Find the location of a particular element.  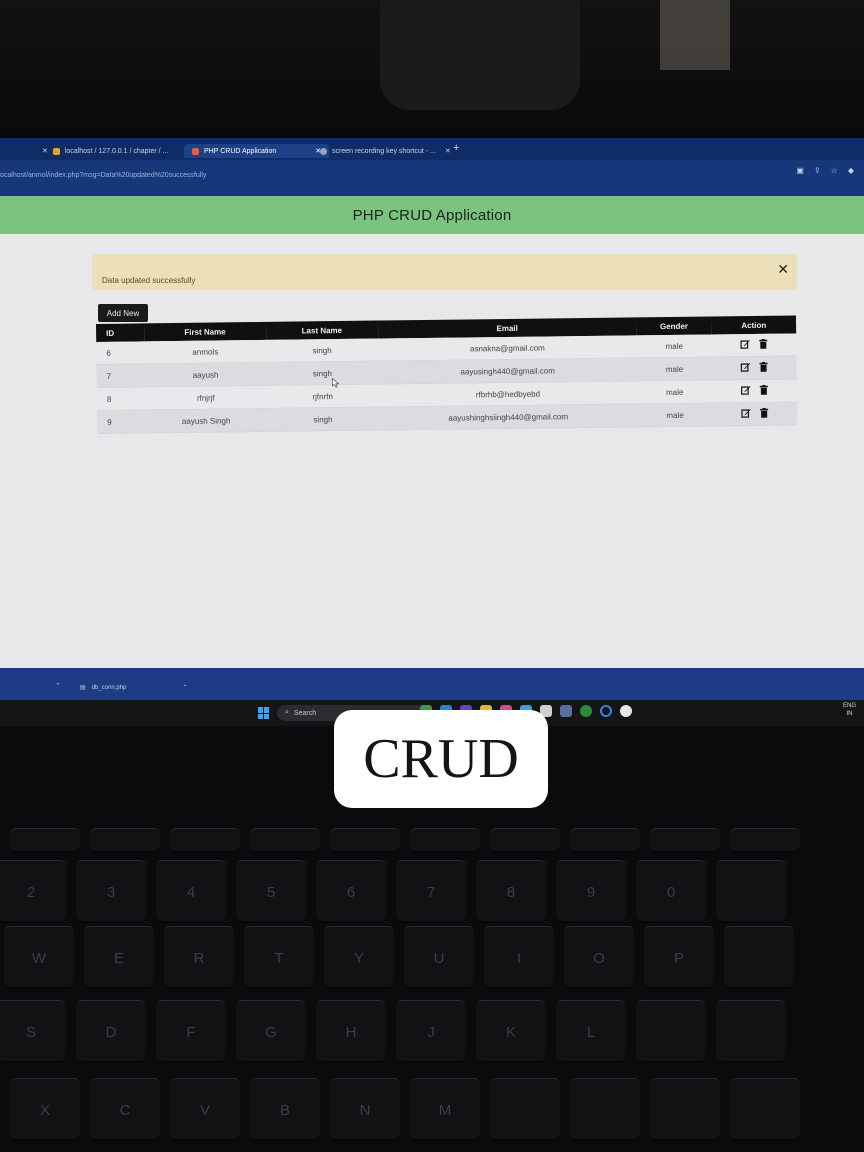

media-player-icon is located at coordinates (626, 711).